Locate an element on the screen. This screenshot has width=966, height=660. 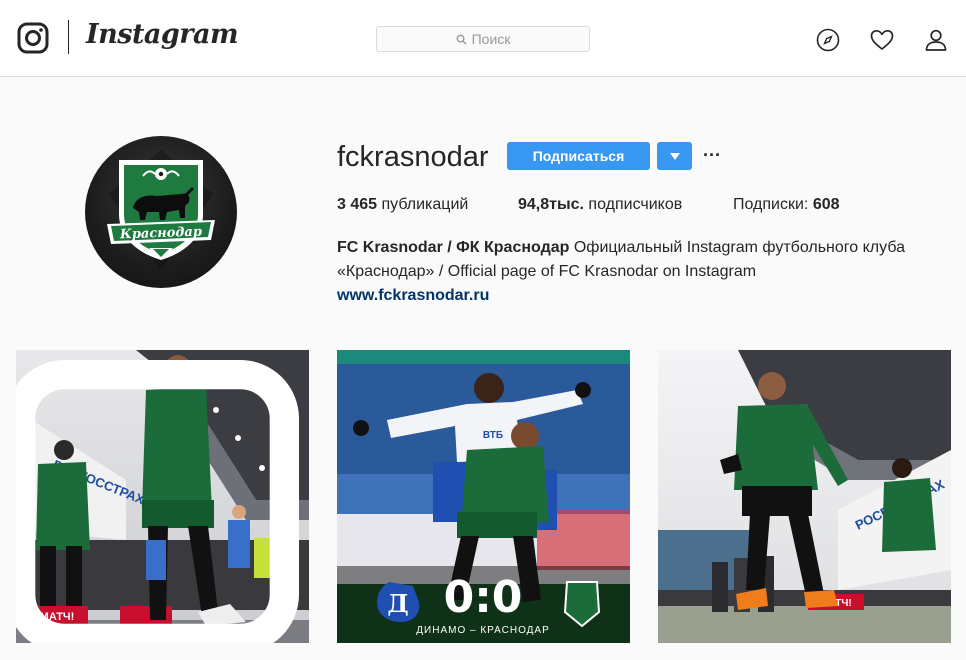
suggestions-dropdown-button is located at coordinates (674, 156).